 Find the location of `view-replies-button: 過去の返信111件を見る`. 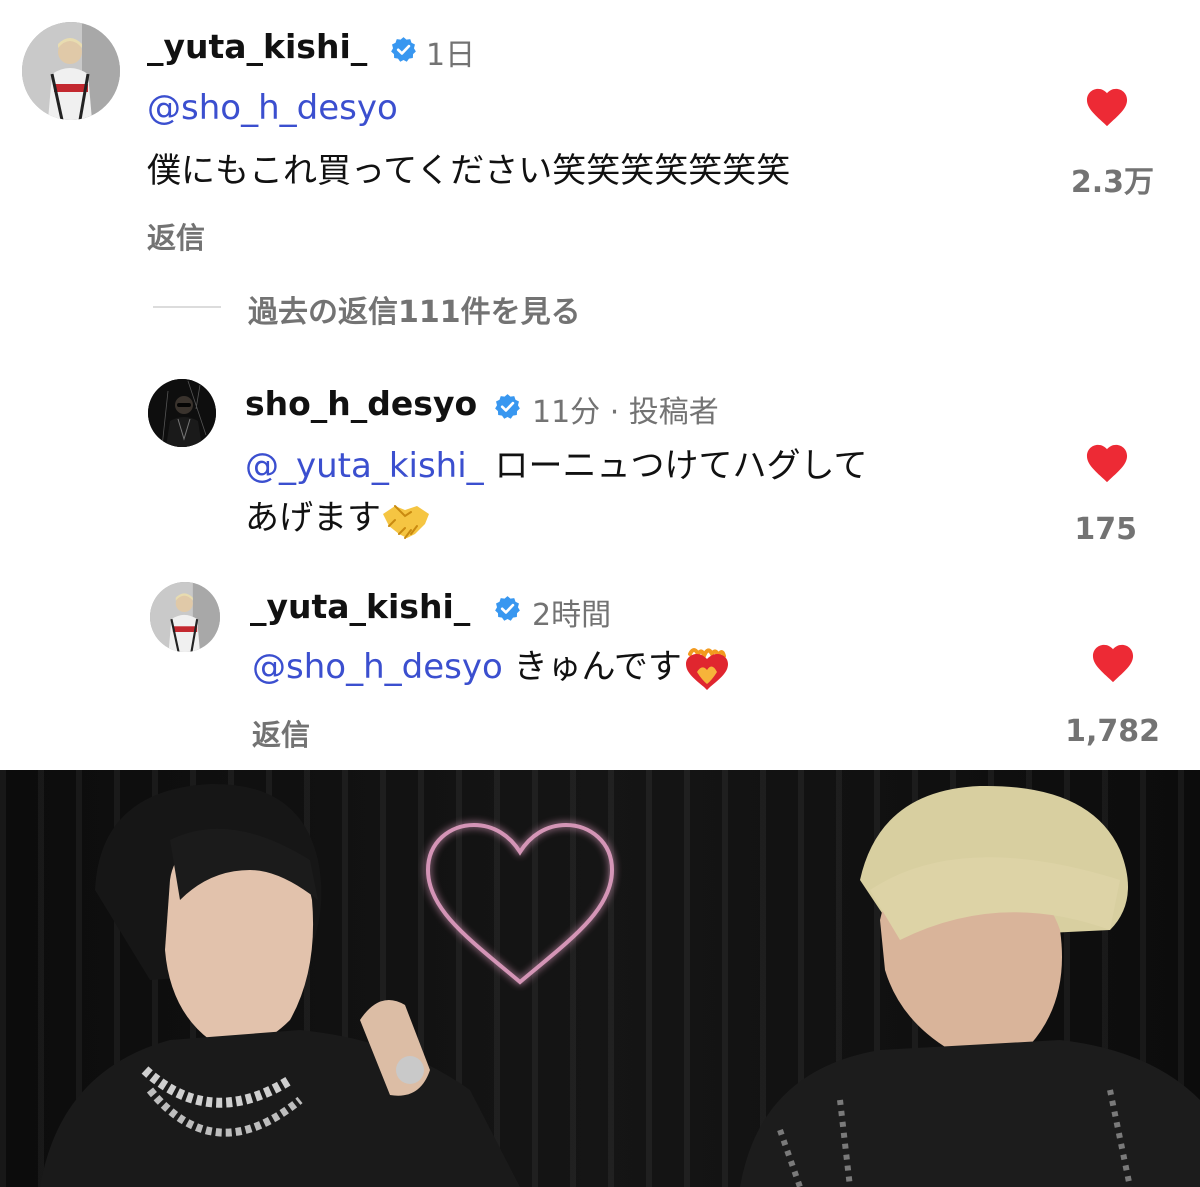

view-replies-button: 過去の返信111件を見る is located at coordinates (414, 309).